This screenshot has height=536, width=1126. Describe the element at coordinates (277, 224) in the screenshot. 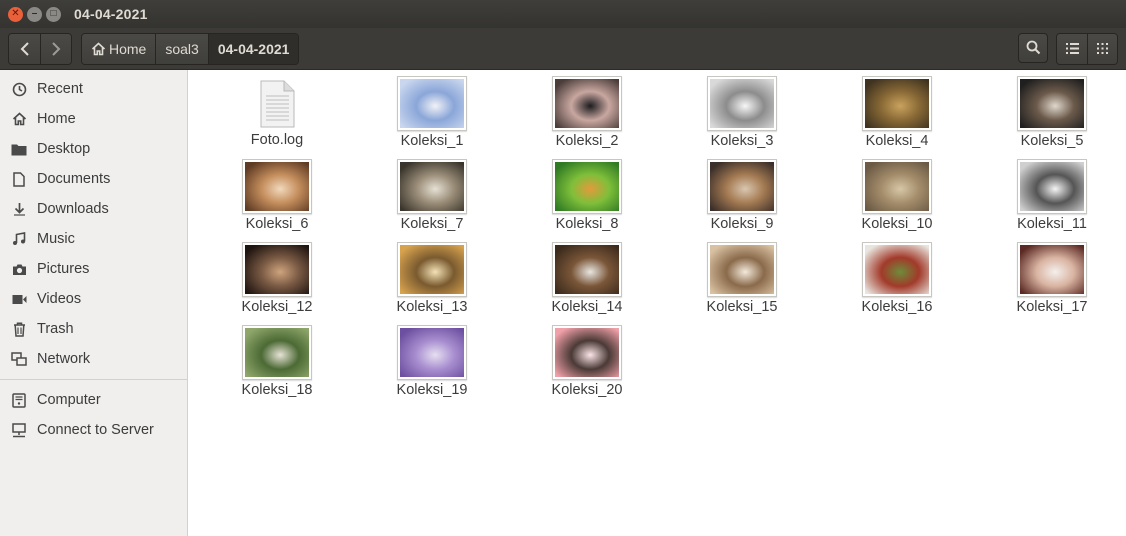

I see `file-name: Koleksi_6` at that location.